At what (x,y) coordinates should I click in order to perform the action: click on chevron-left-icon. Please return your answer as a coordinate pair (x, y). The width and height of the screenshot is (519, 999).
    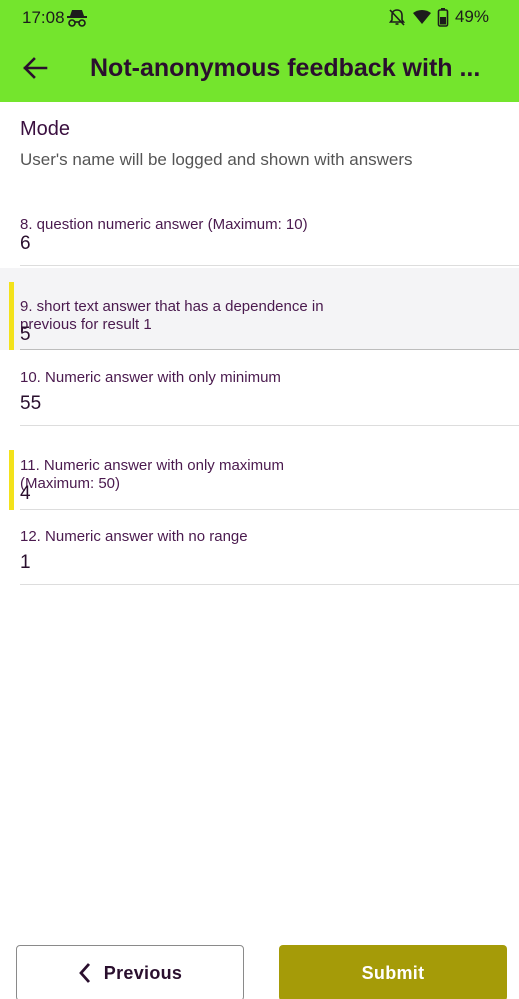
    Looking at the image, I should click on (85, 973).